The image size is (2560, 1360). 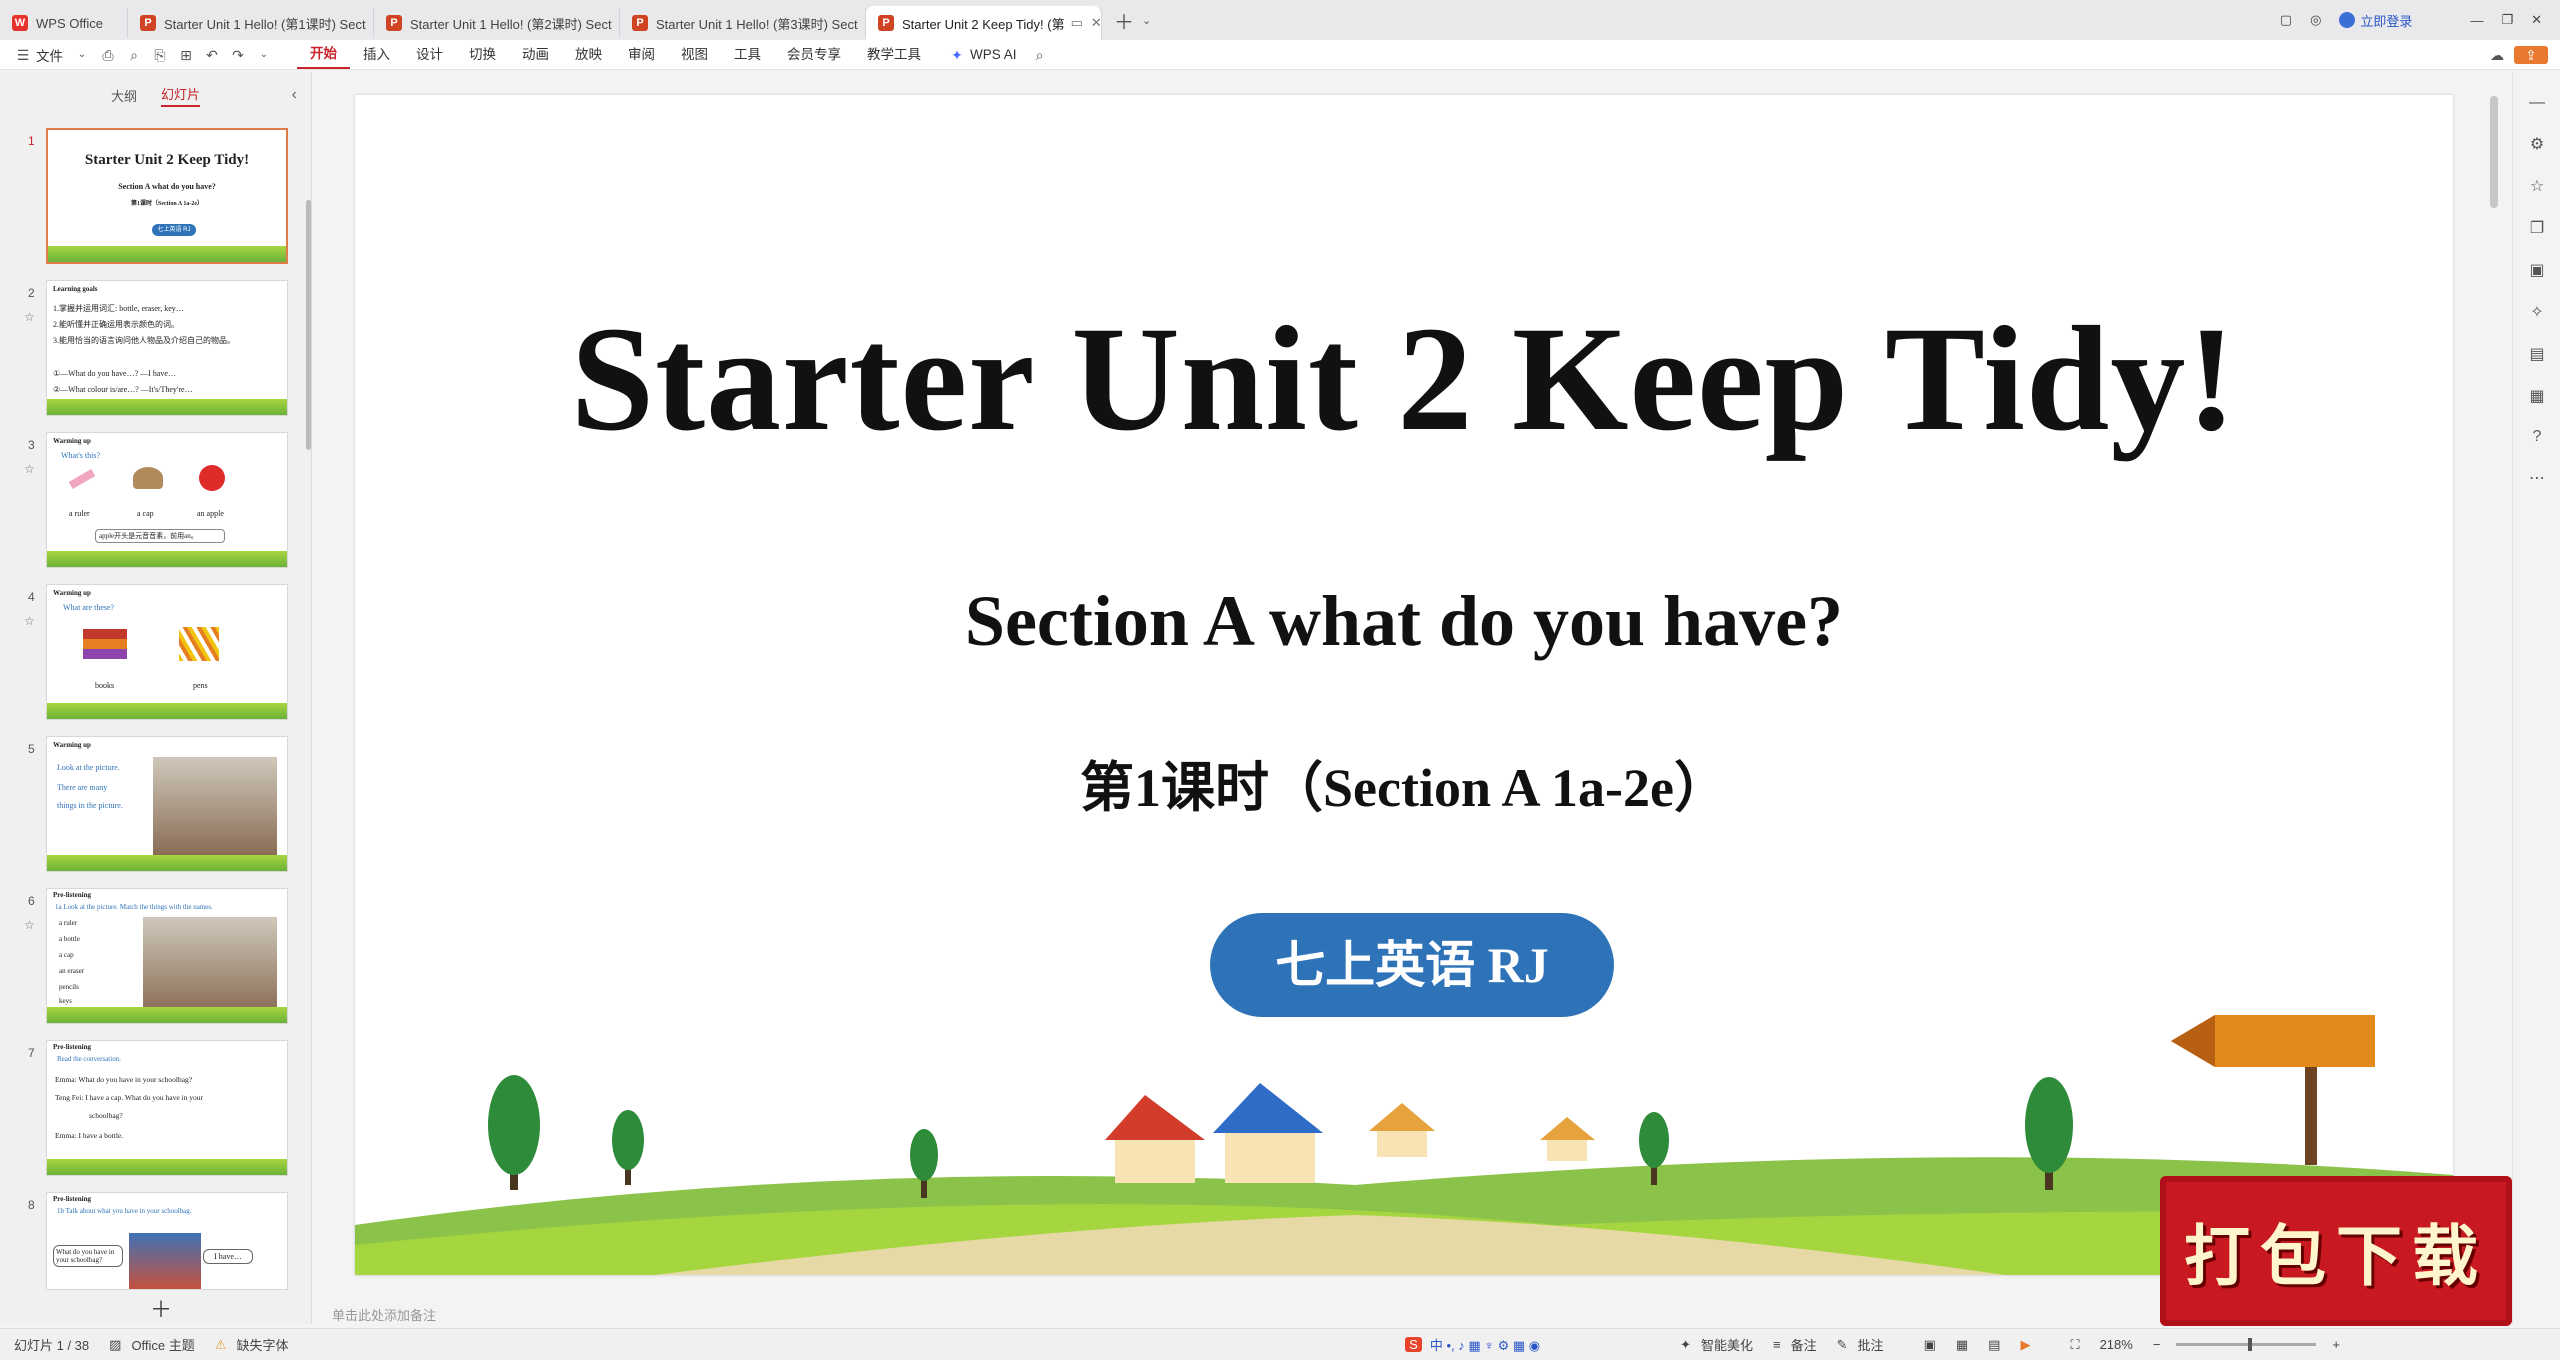 I want to click on more-icon: ⋯, so click(x=2536, y=478).